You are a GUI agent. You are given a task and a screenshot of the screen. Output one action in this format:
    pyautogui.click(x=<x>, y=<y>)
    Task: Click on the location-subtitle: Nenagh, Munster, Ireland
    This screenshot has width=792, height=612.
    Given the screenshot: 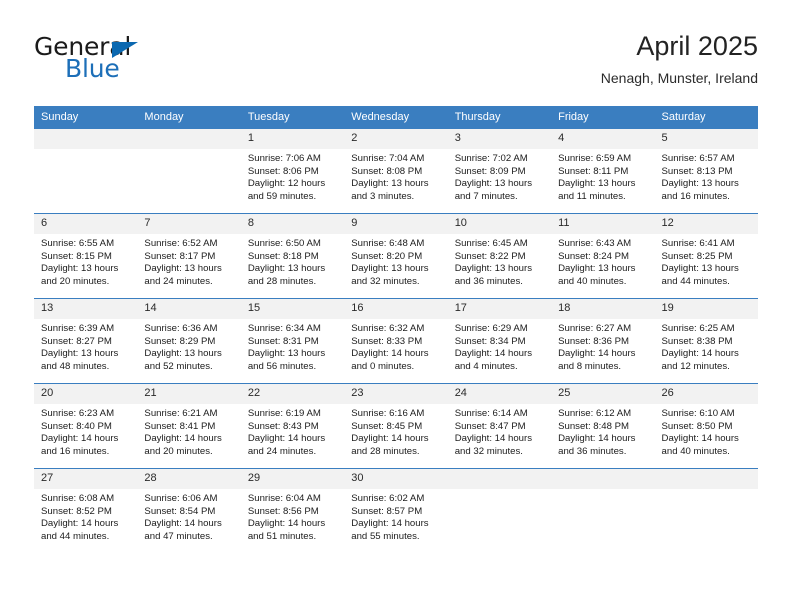 What is the action you would take?
    pyautogui.click(x=679, y=78)
    